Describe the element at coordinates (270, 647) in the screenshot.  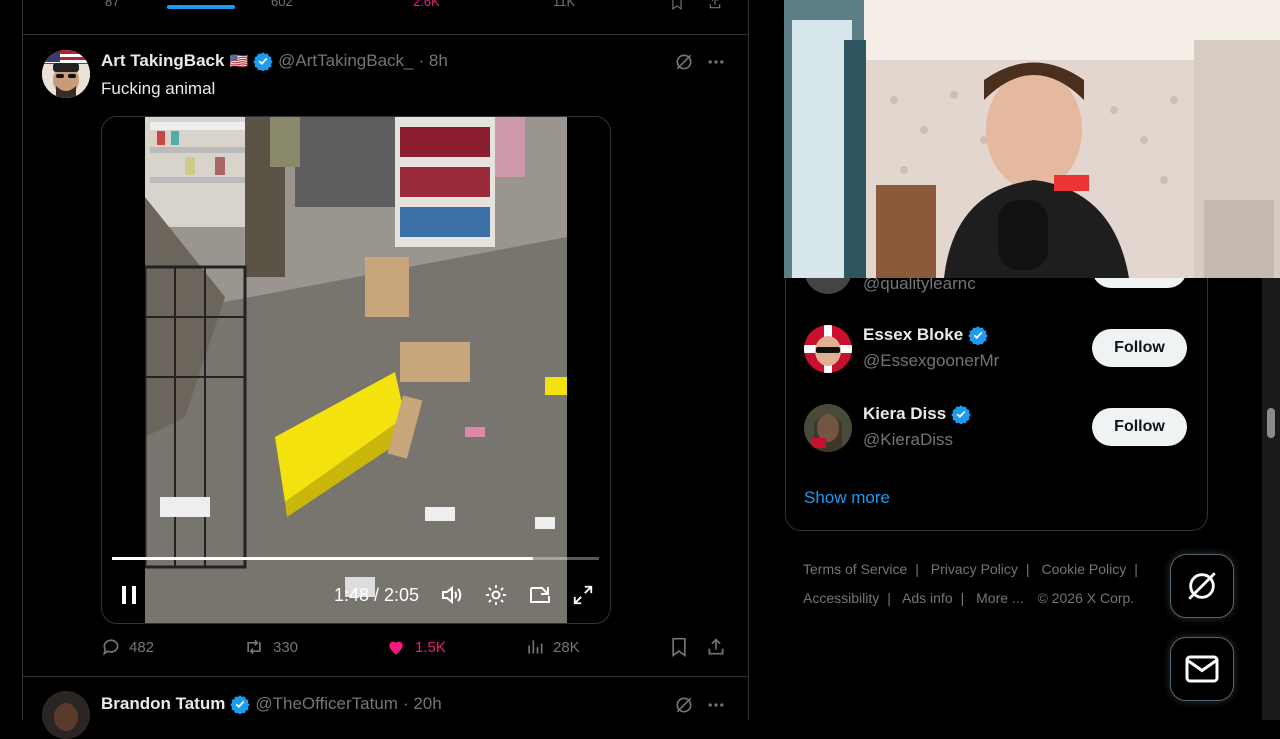
I see `repost-button: 330` at that location.